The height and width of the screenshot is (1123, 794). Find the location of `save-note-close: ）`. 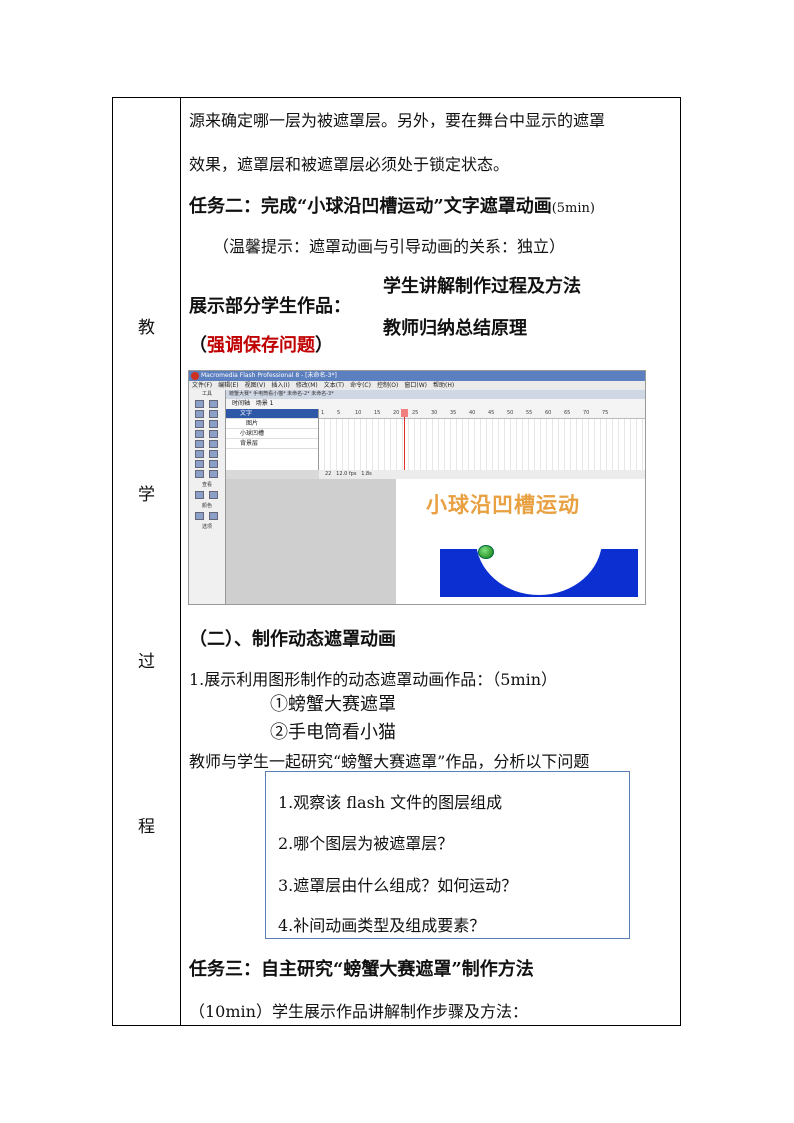

save-note-close: ） is located at coordinates (324, 345).